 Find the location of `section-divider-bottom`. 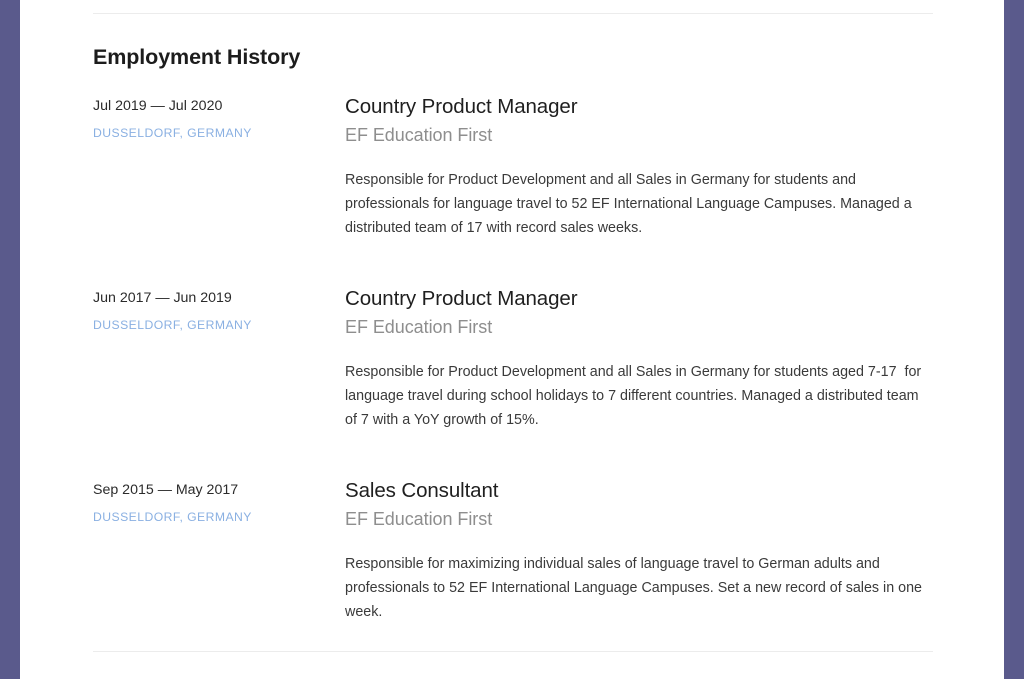

section-divider-bottom is located at coordinates (513, 651).